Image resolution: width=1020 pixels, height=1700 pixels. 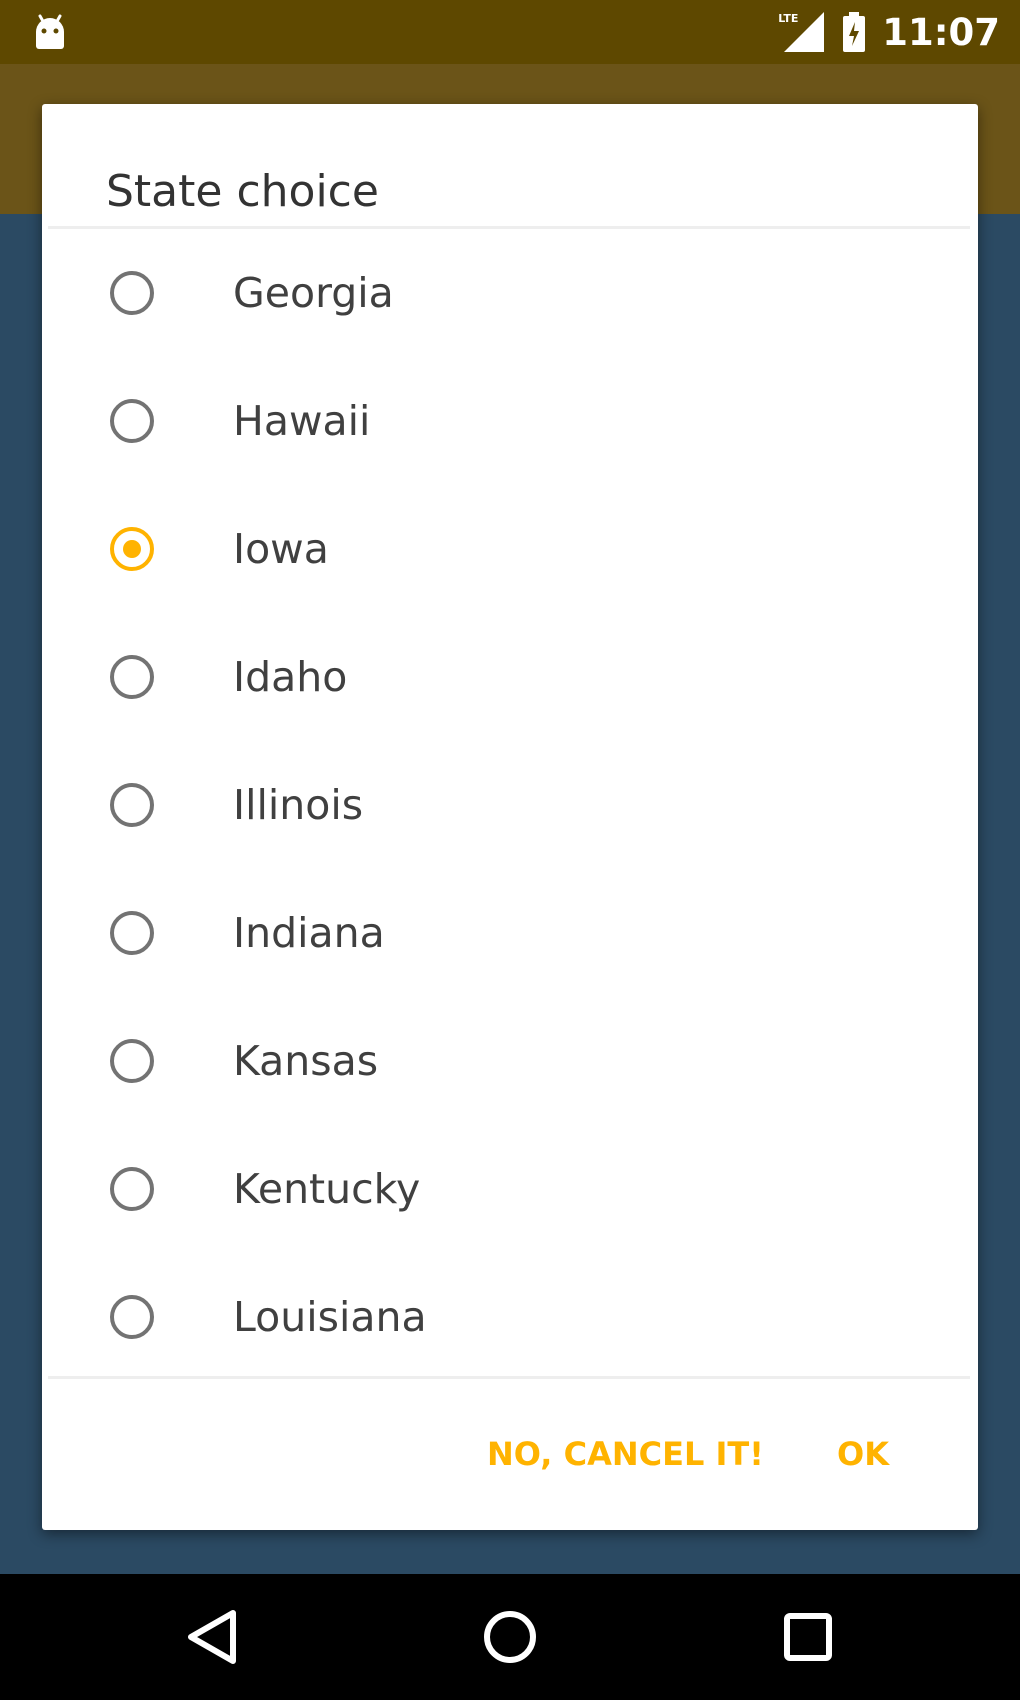 I want to click on option-label: Kentucky, so click(x=327, y=1189).